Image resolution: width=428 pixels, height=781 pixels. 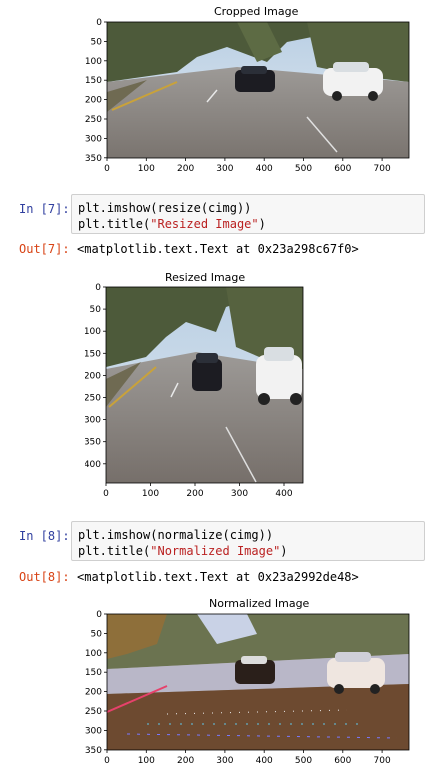 What do you see at coordinates (93, 465) in the screenshot?
I see `y-tick-label: 400` at bounding box center [93, 465].